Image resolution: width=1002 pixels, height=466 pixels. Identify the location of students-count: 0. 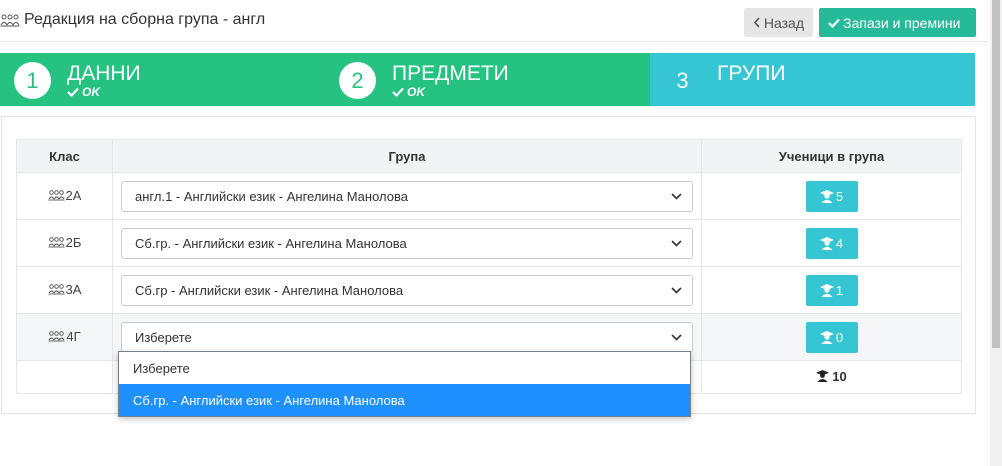
(839, 337).